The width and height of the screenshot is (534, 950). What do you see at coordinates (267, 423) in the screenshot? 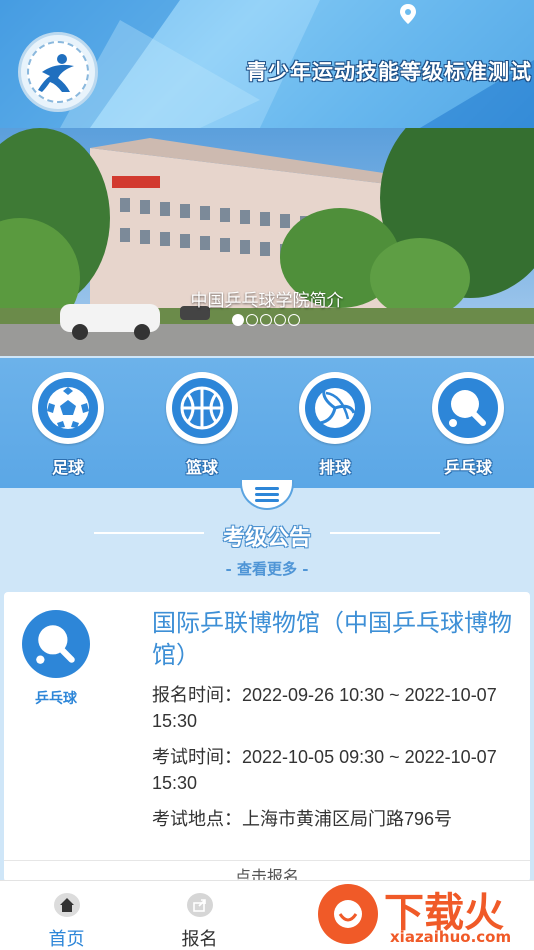
I see `sports-grid: 足球 篮球 排球 乒乓球` at bounding box center [267, 423].